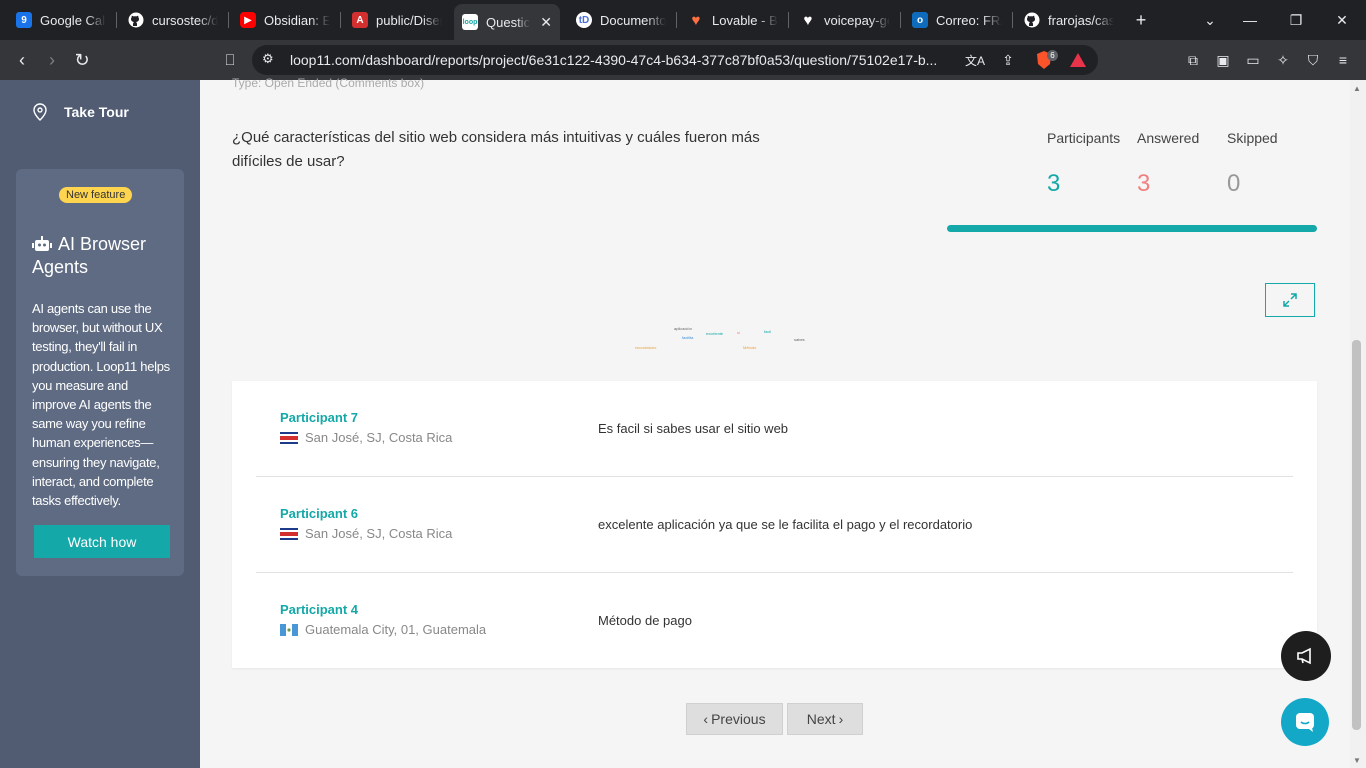  Describe the element at coordinates (683, 328) in the screenshot. I see `word-cloud-word: aplicación` at that location.